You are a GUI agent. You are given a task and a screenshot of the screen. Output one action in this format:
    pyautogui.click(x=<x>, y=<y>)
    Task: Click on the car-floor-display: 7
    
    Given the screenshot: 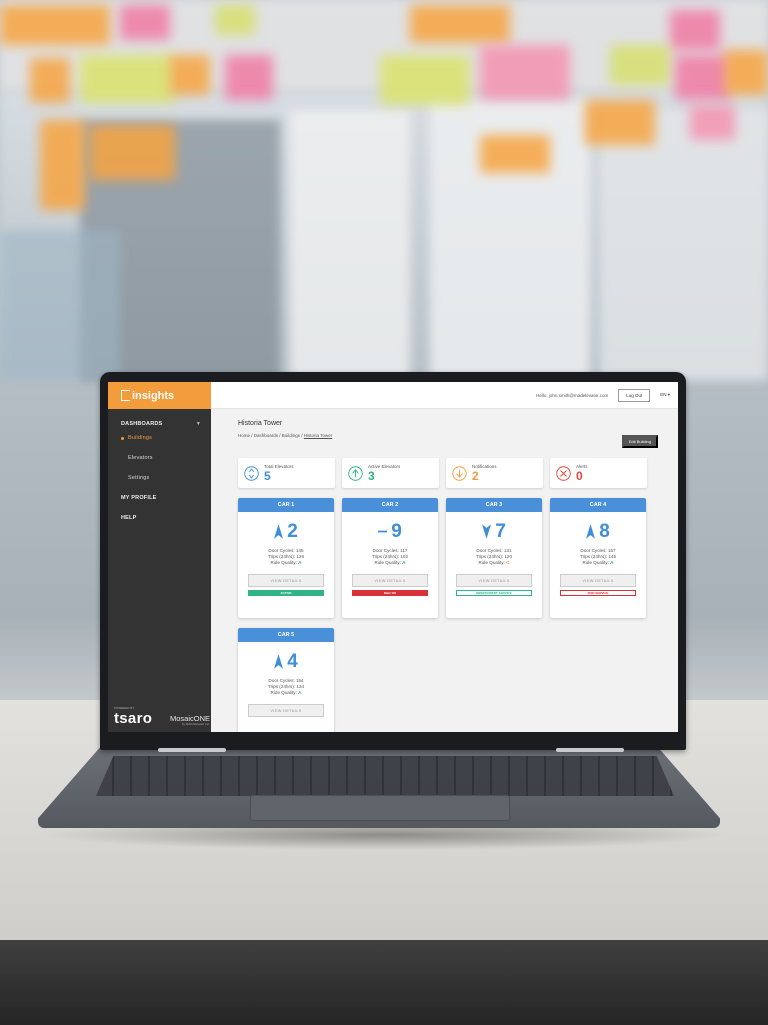 What is the action you would take?
    pyautogui.click(x=494, y=531)
    